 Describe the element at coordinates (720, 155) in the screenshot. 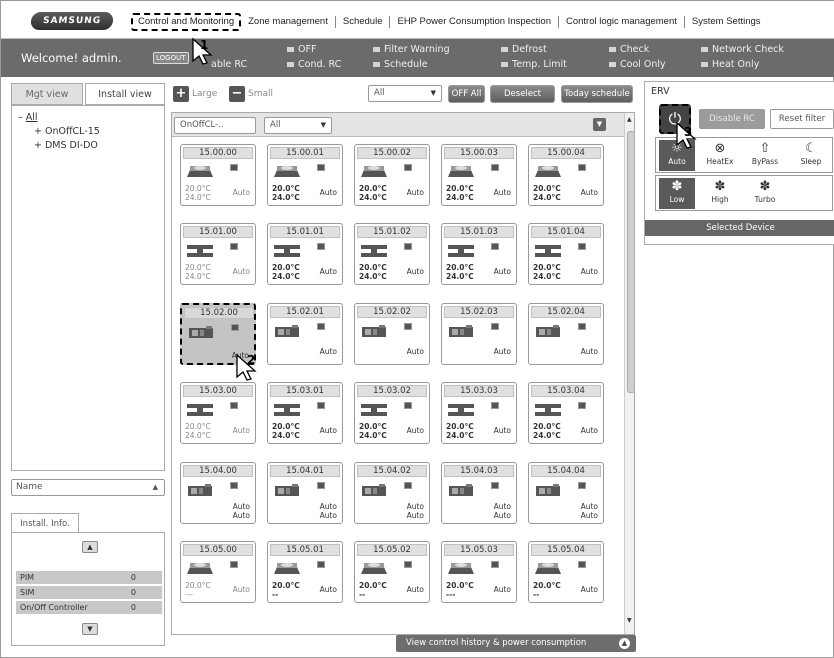

I see `mode-heatex: ⊗ HeatEx` at that location.